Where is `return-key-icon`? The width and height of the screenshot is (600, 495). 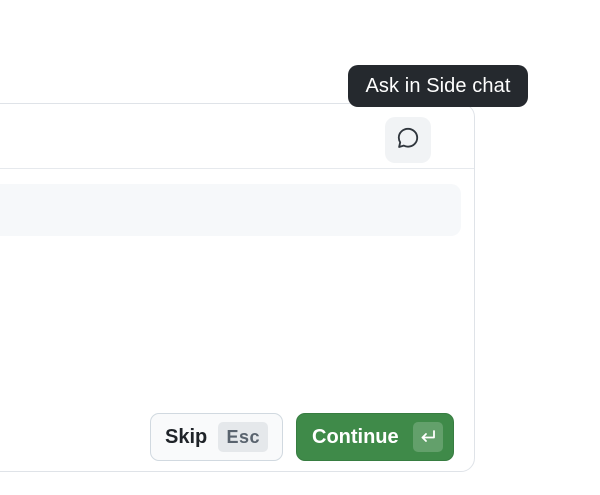
return-key-icon is located at coordinates (427, 437).